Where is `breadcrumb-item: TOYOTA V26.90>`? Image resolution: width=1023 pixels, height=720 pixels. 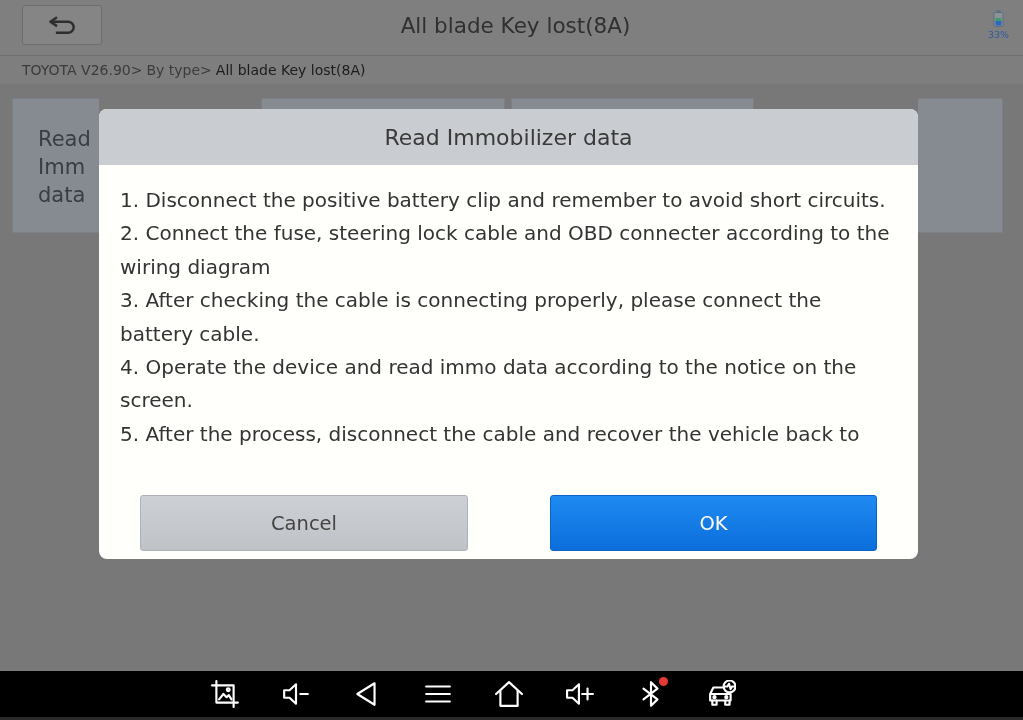 breadcrumb-item: TOYOTA V26.90> is located at coordinates (82, 70).